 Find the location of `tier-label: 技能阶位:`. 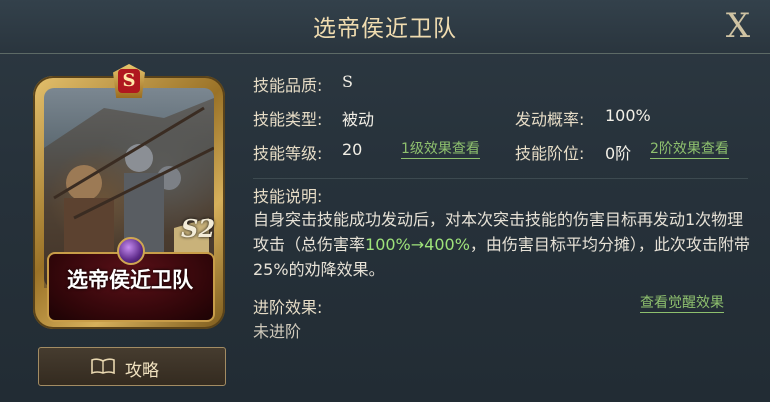

tier-label: 技能阶位: is located at coordinates (550, 153).